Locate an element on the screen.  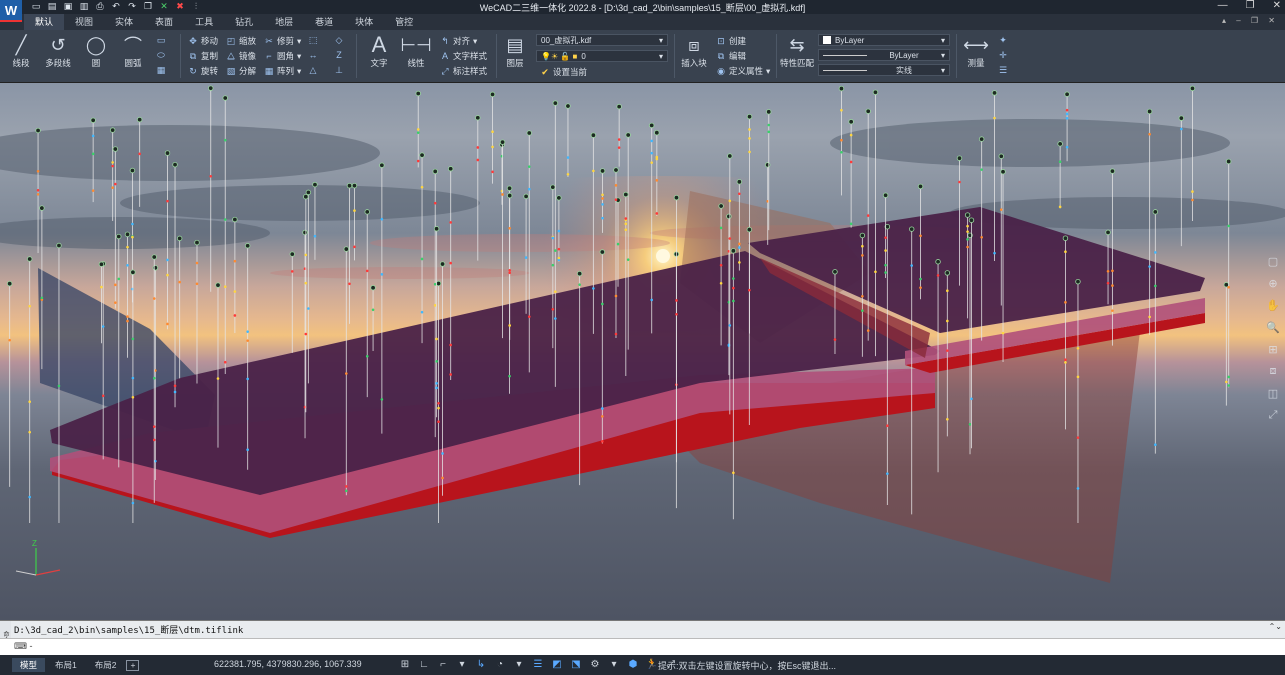
save-icon: ▣ is located at coordinates (68, 6).